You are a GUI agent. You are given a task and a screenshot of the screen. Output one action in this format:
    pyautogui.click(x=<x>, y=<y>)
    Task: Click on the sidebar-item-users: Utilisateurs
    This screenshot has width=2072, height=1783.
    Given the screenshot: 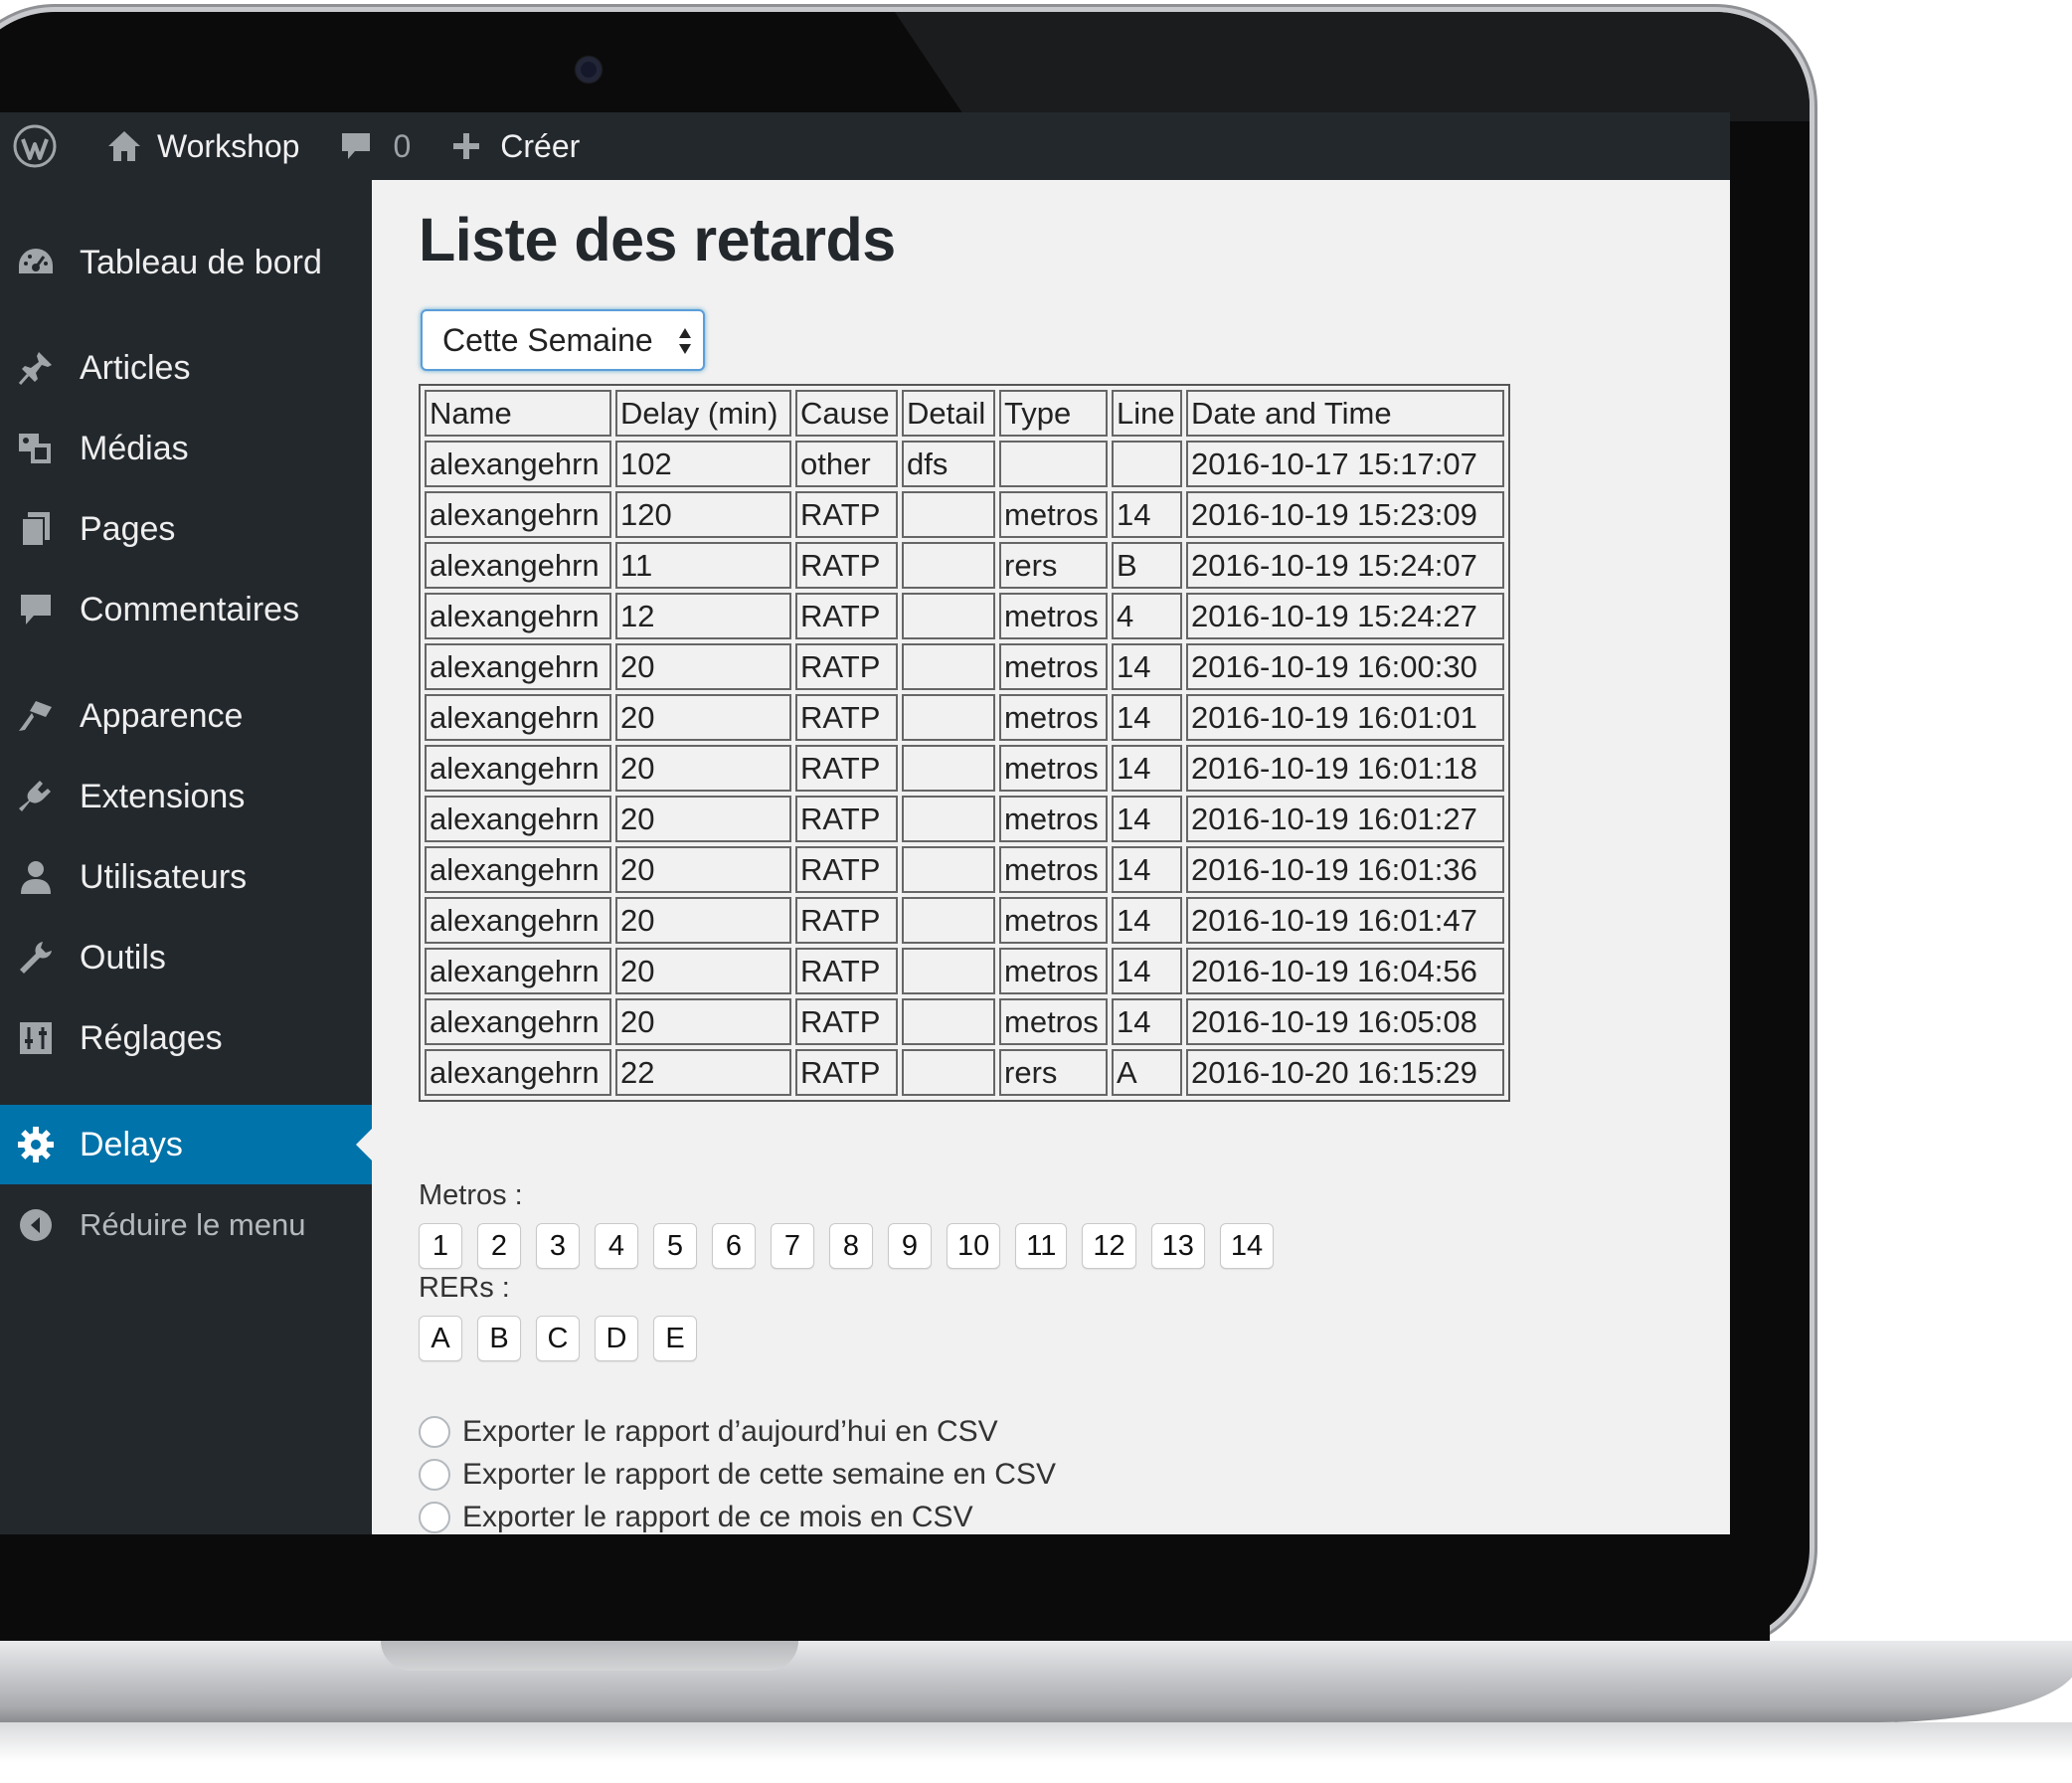 What is the action you would take?
    pyautogui.click(x=186, y=877)
    